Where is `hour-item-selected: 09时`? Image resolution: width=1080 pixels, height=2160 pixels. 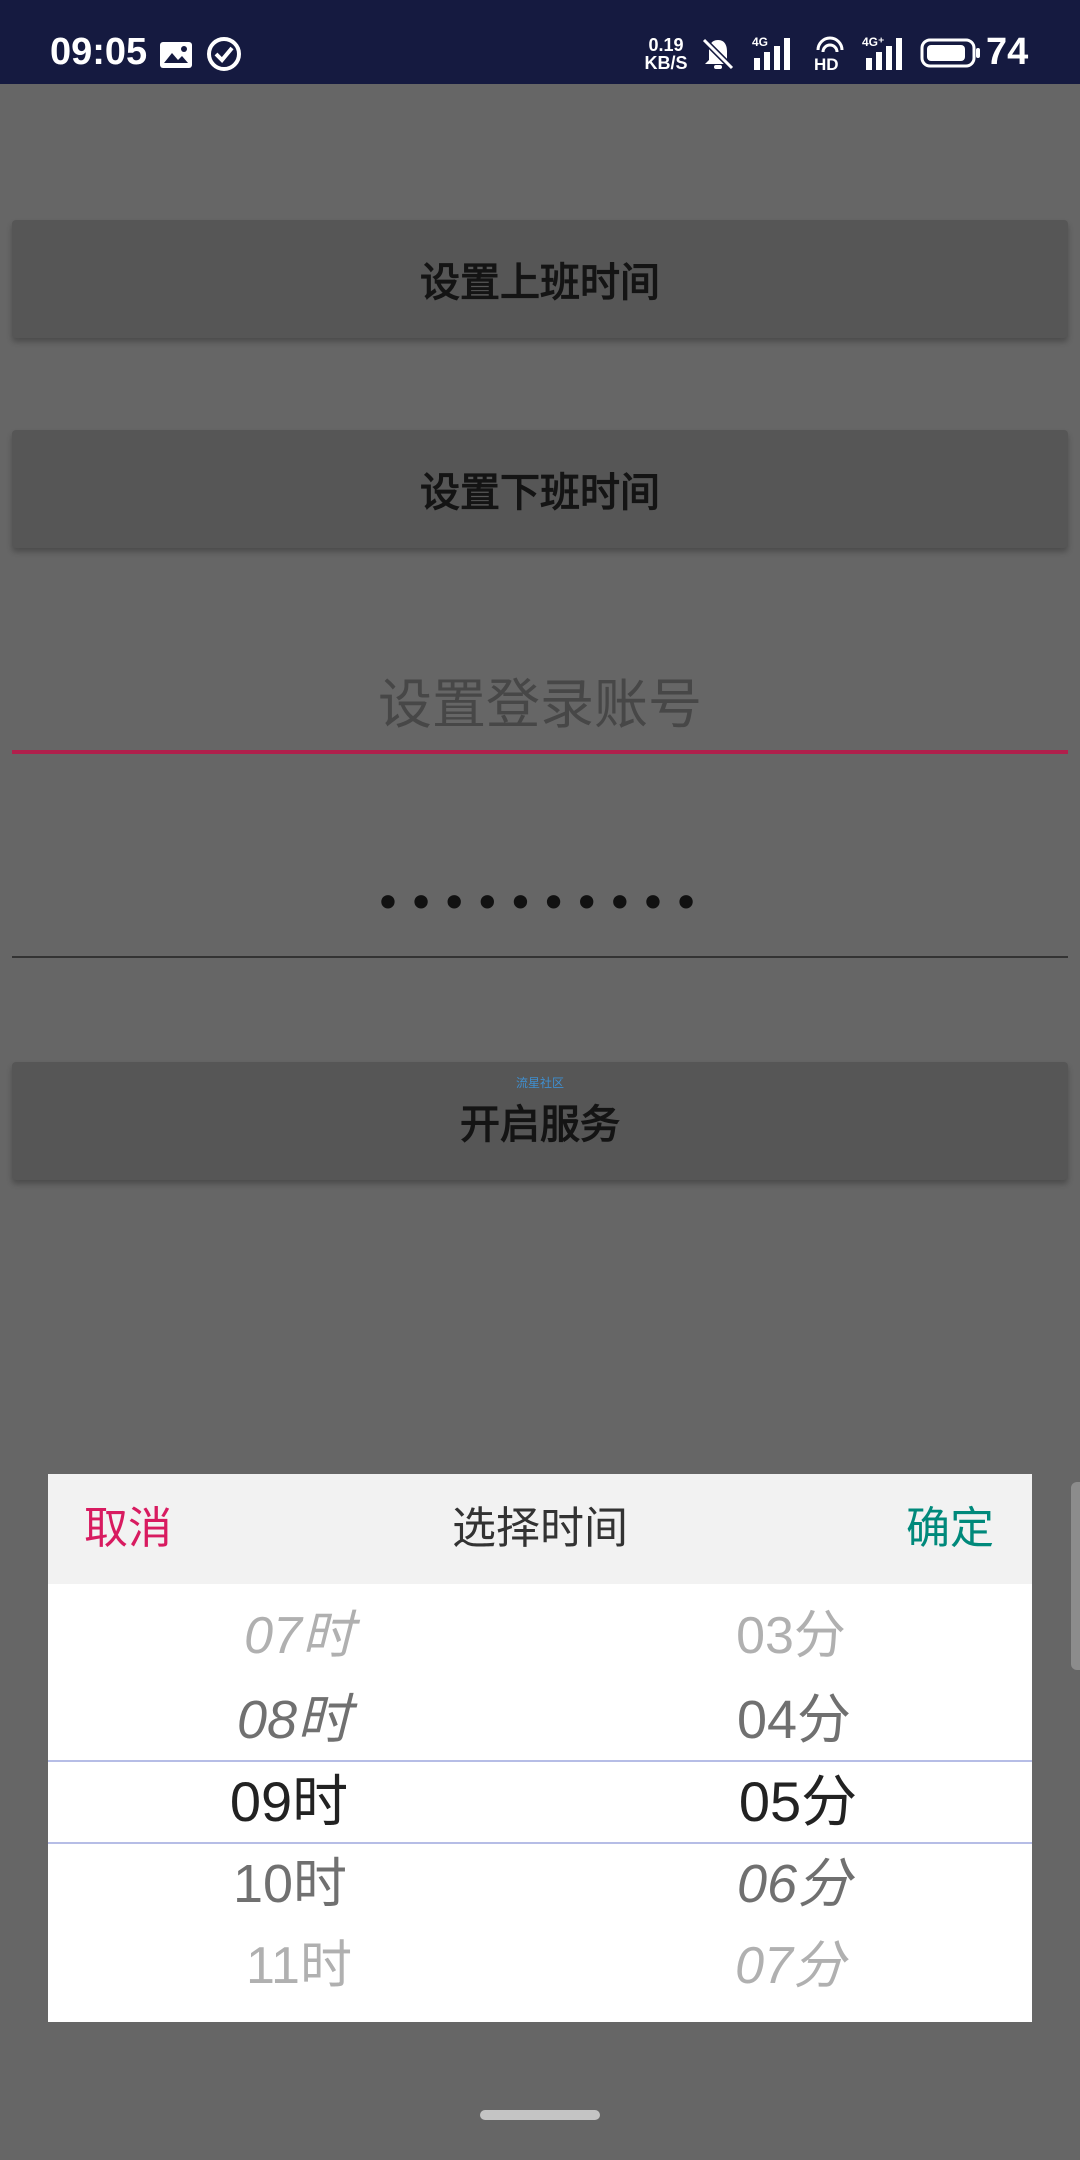
hour-item-selected: 09时 is located at coordinates (294, 1802).